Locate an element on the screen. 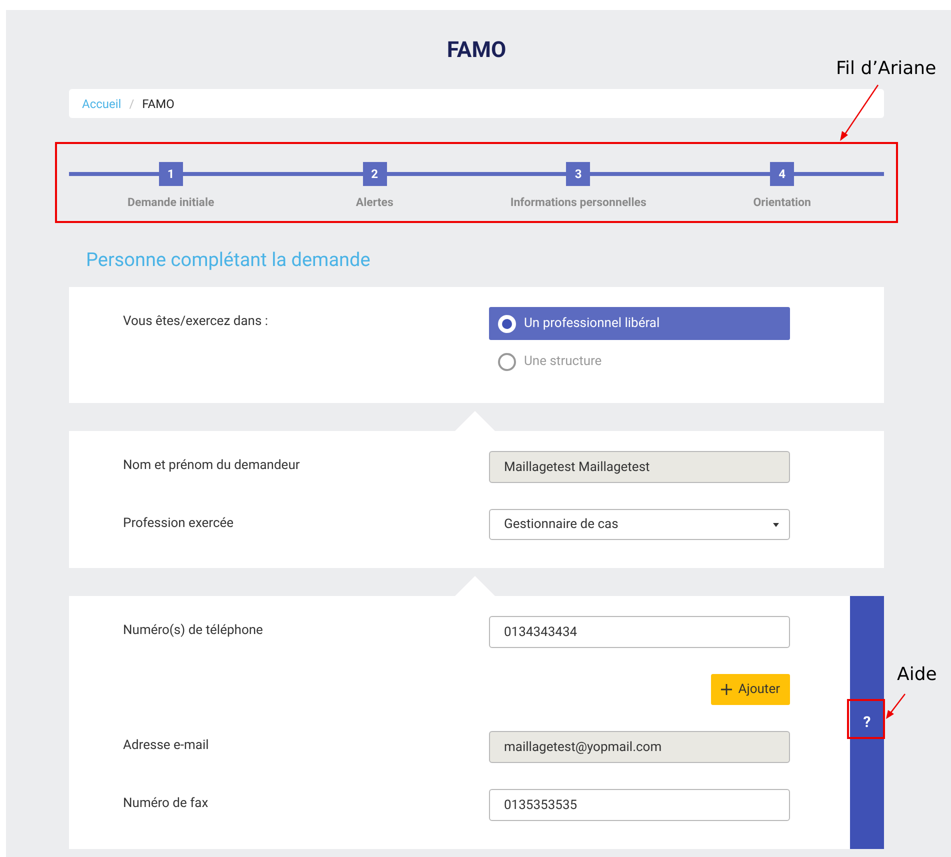 The image size is (951, 857). field-label: Profession exercée is located at coordinates (178, 523).